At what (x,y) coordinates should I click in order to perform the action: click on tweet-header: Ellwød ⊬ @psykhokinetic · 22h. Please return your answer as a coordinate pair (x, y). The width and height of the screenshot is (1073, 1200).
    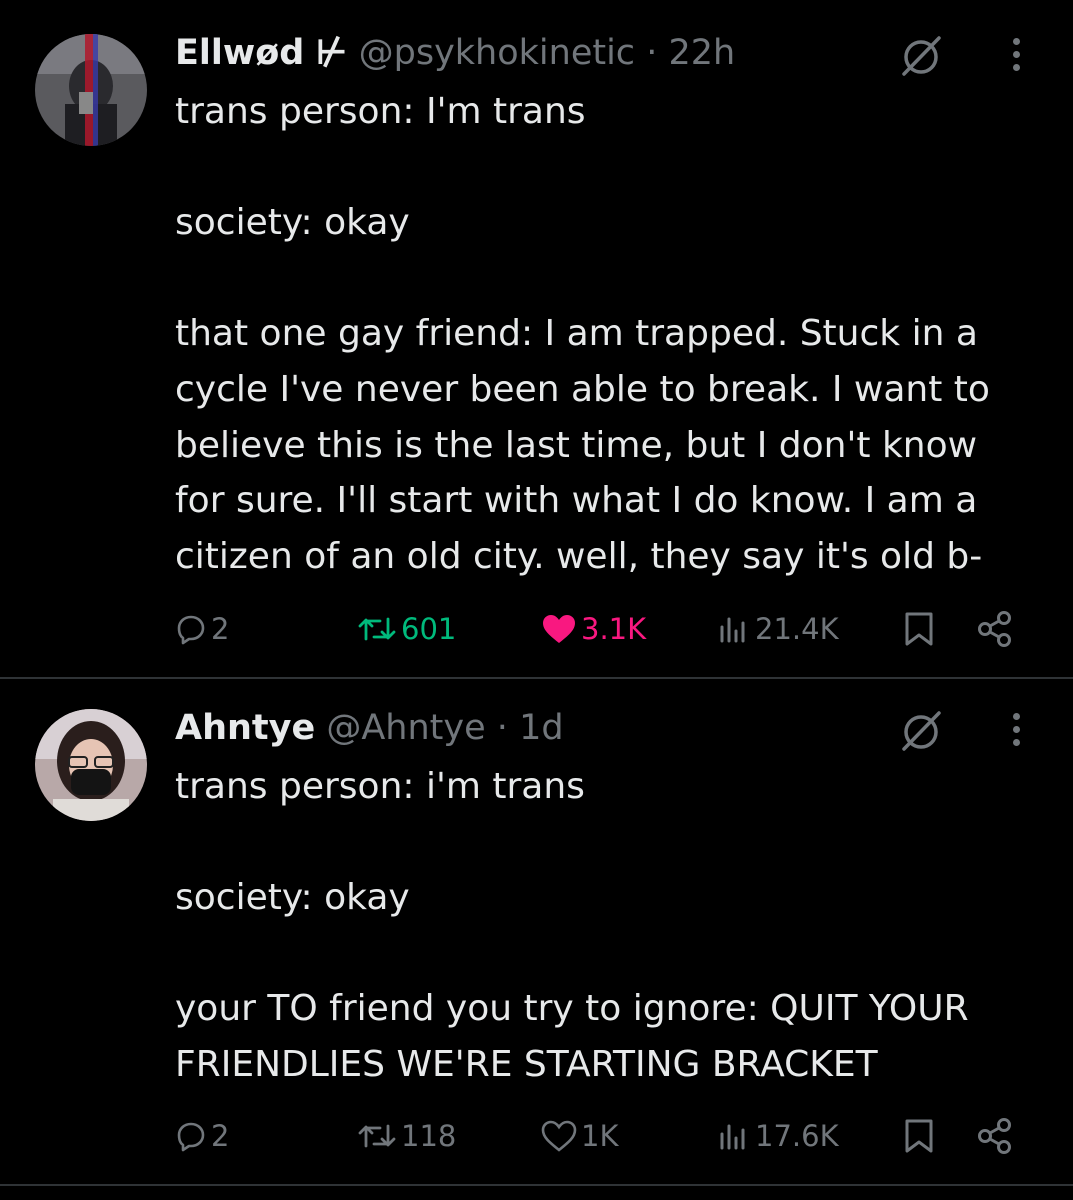
    Looking at the image, I should click on (455, 53).